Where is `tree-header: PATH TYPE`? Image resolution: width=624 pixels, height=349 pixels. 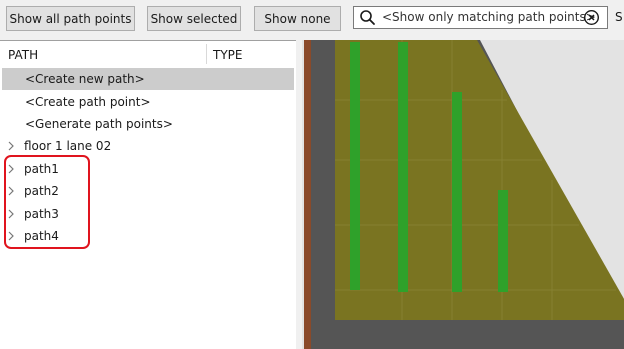 tree-header: PATH TYPE is located at coordinates (148, 53).